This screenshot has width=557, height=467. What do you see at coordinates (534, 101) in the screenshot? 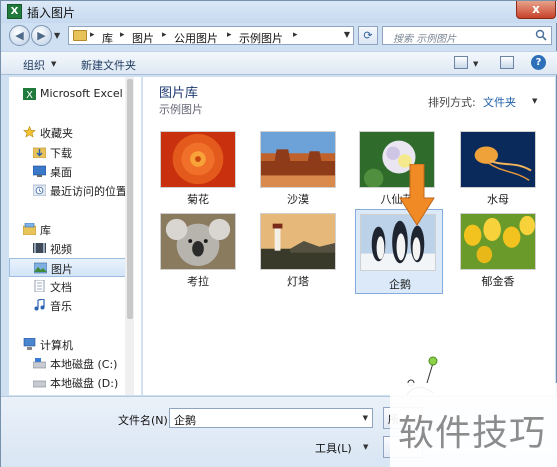
I see `arrange-dropdown-icon: ▼` at bounding box center [534, 101].